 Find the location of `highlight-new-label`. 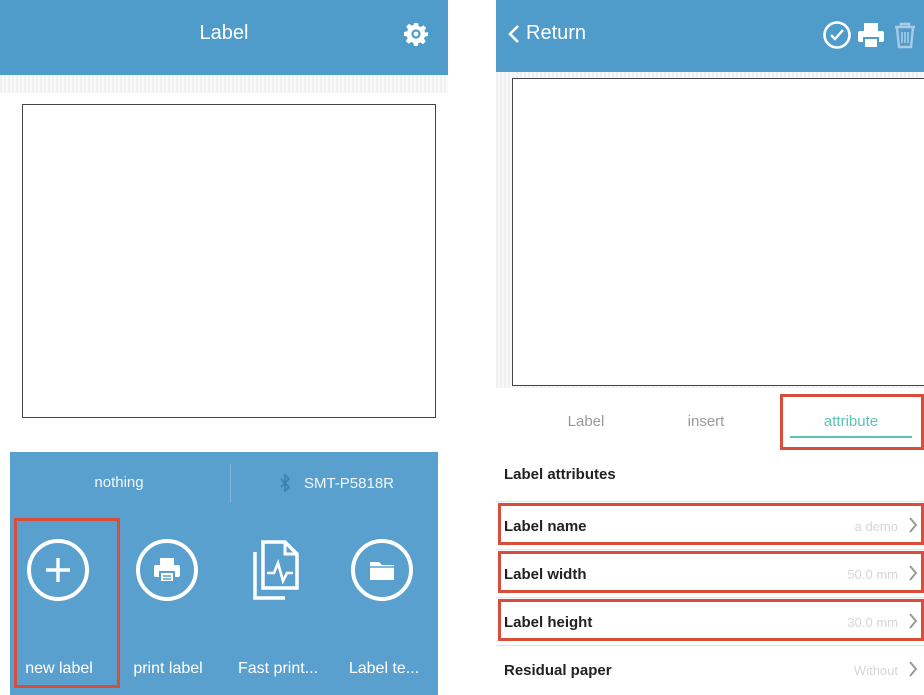

highlight-new-label is located at coordinates (67, 603).